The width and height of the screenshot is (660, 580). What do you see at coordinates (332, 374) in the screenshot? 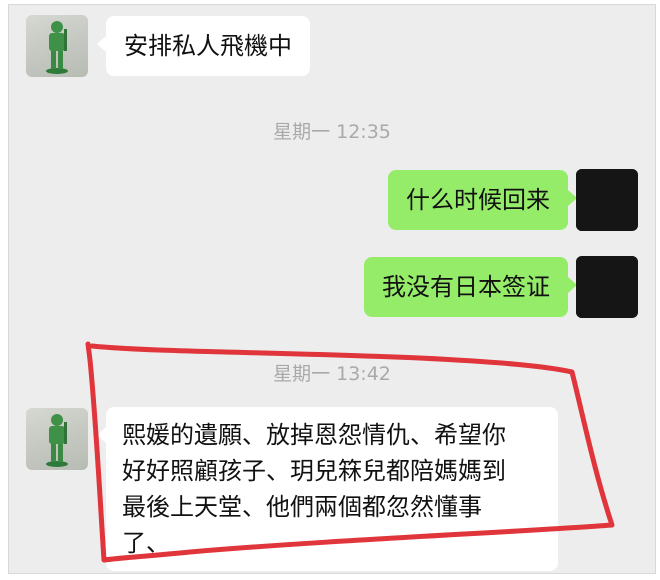
I see `message-timestamp: 星期一 13:42` at bounding box center [332, 374].